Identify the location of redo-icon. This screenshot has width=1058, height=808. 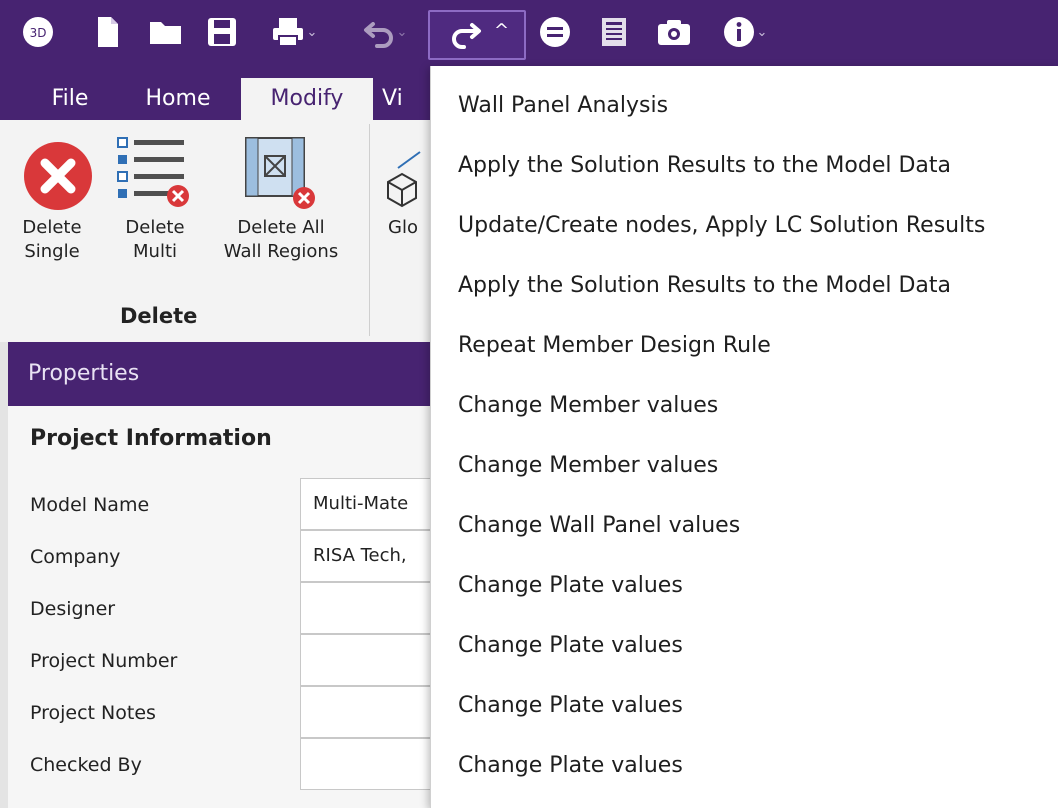
(466, 36).